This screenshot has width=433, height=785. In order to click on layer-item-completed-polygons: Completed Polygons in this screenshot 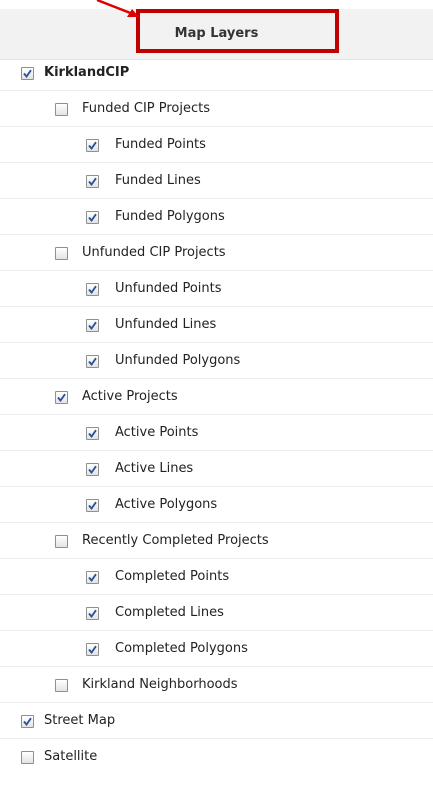, I will do `click(216, 649)`.